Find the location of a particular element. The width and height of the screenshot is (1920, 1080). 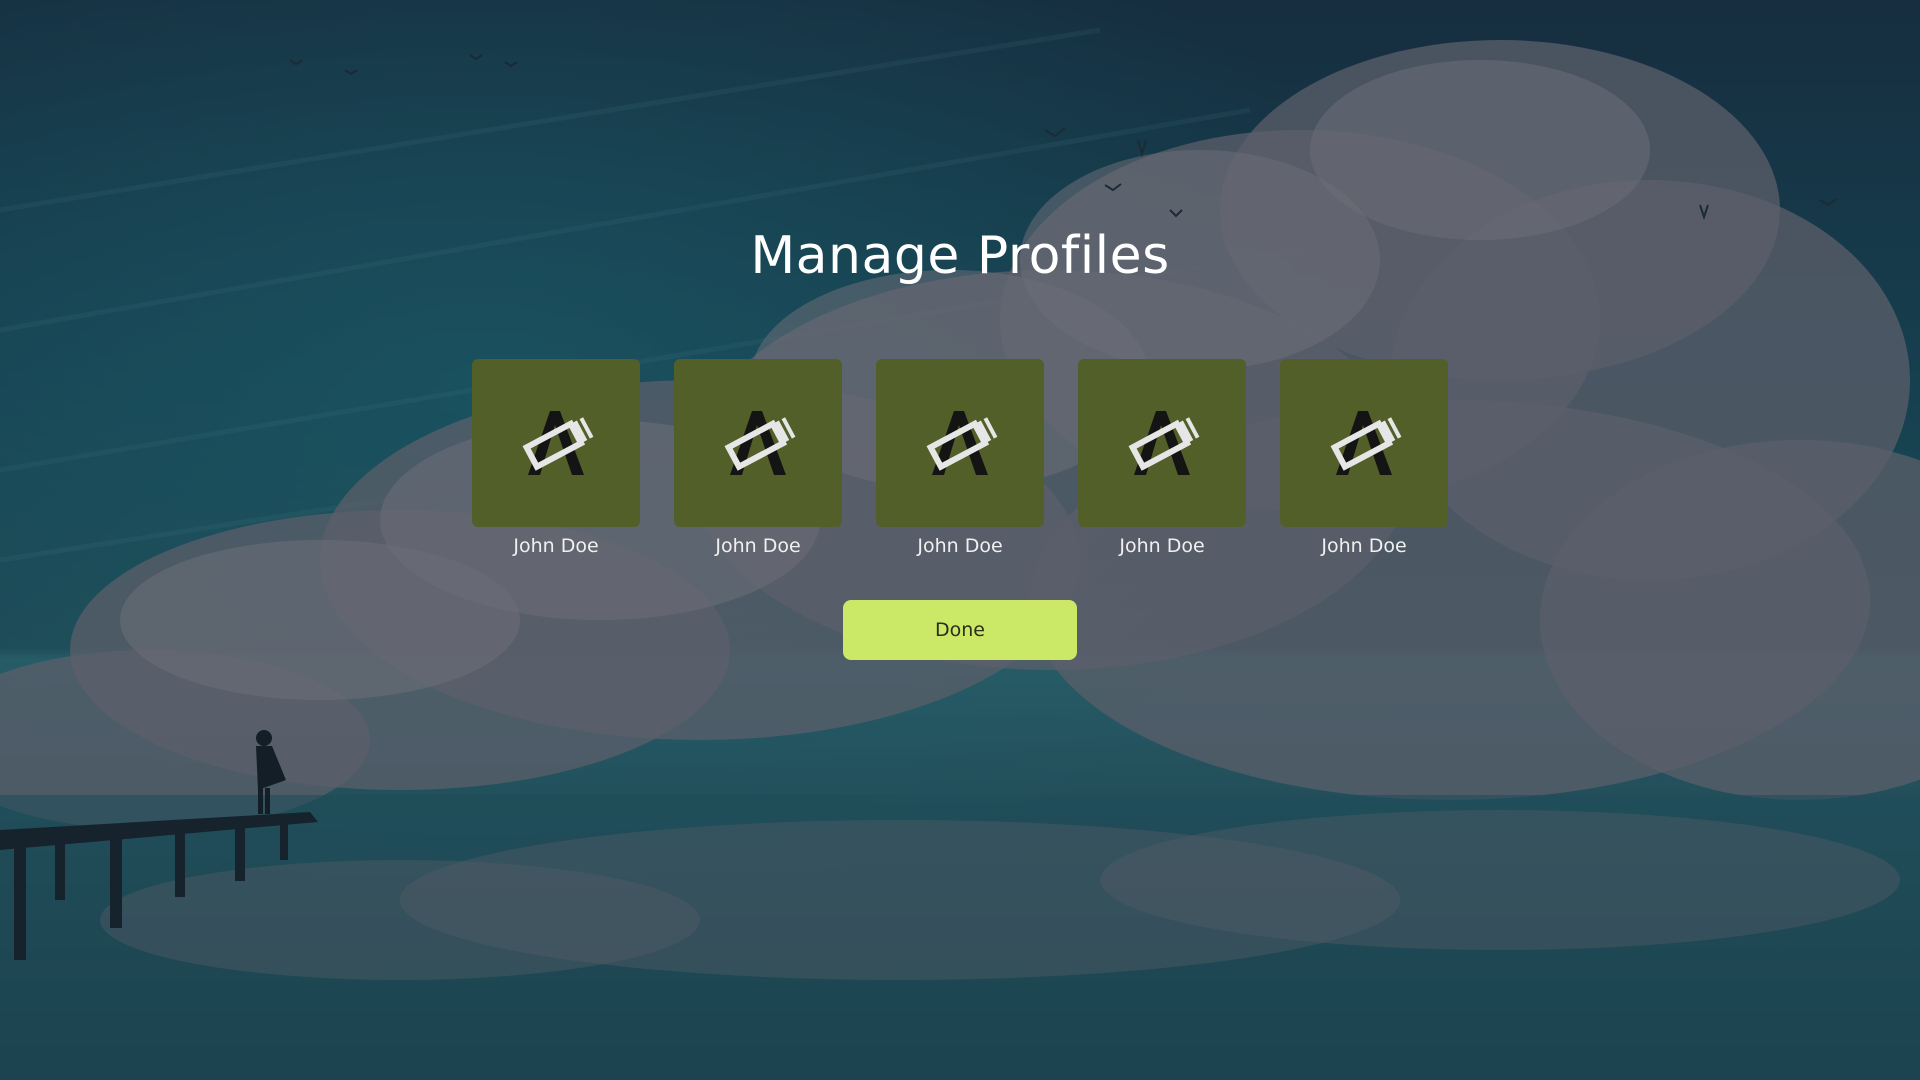

page-title: Manage Profiles is located at coordinates (960, 256).